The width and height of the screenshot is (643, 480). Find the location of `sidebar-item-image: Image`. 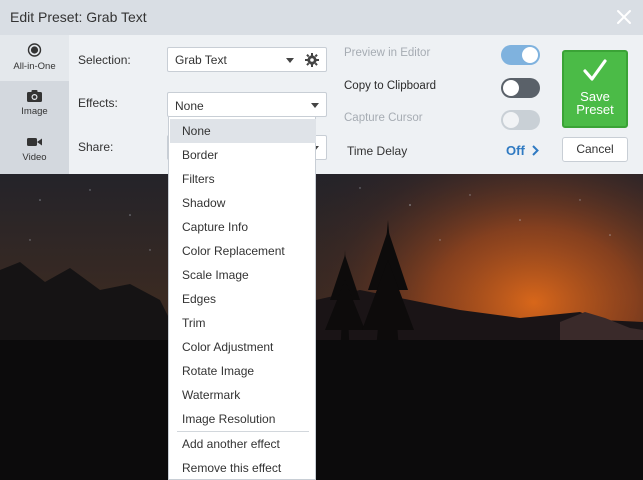

sidebar-item-image: Image is located at coordinates (34, 104).